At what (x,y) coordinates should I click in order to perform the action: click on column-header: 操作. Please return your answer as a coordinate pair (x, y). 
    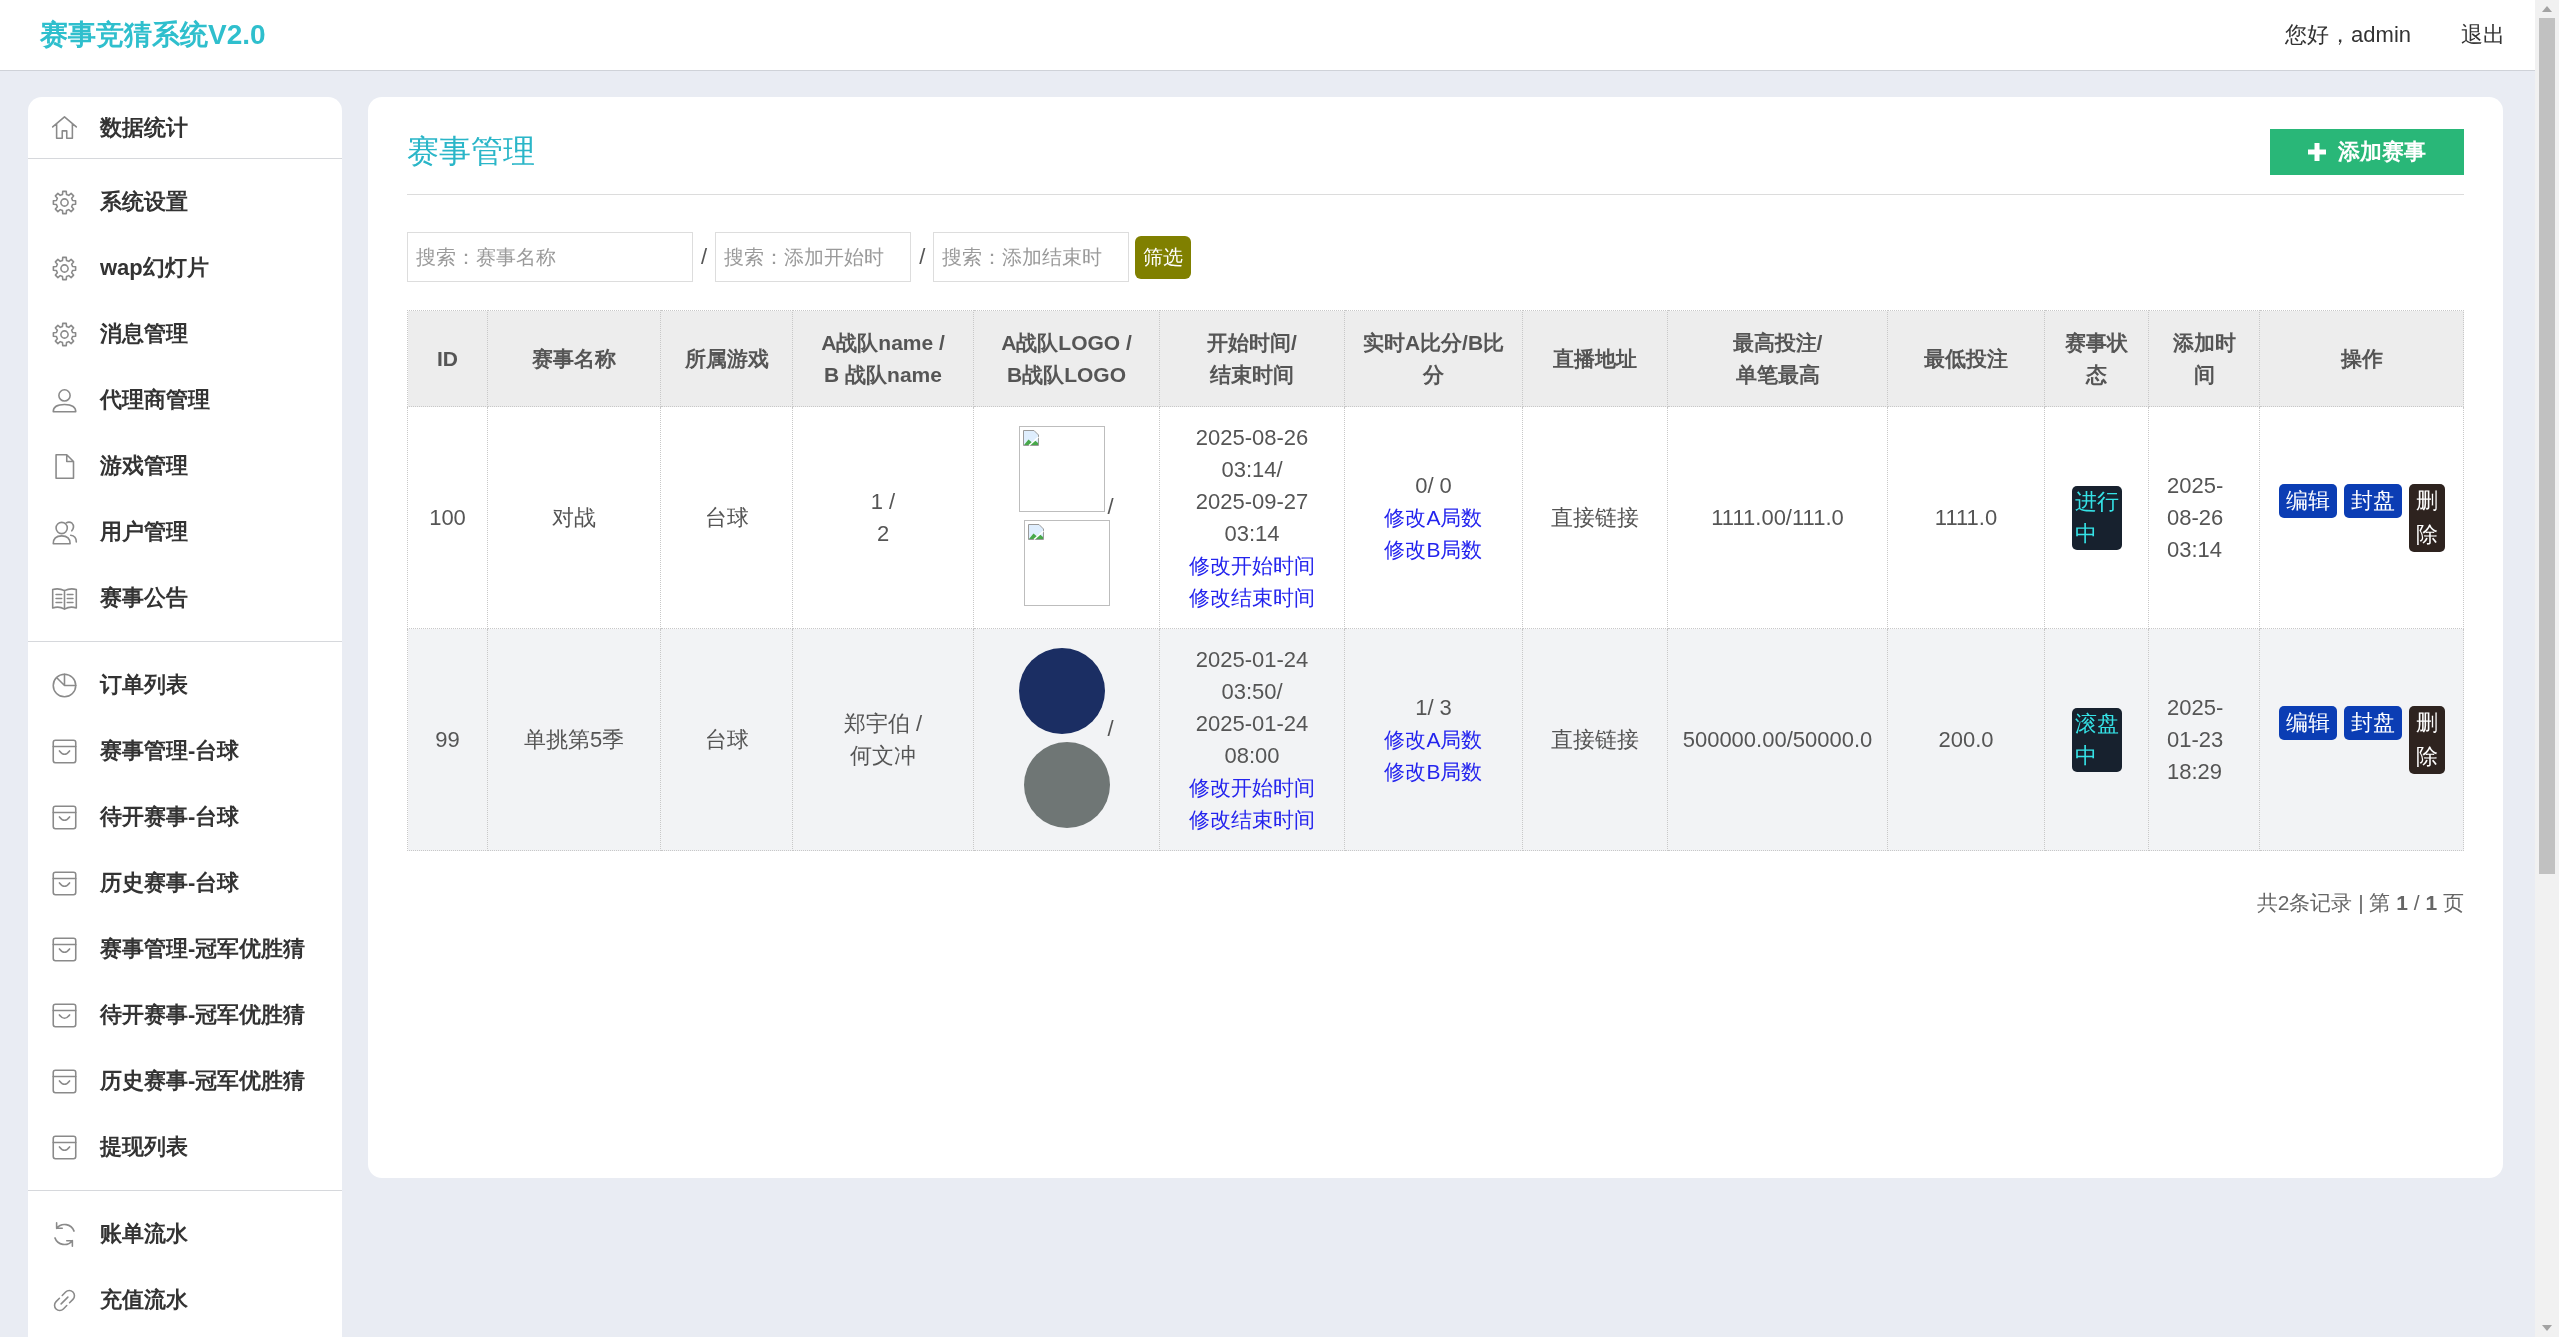
    Looking at the image, I should click on (2361, 358).